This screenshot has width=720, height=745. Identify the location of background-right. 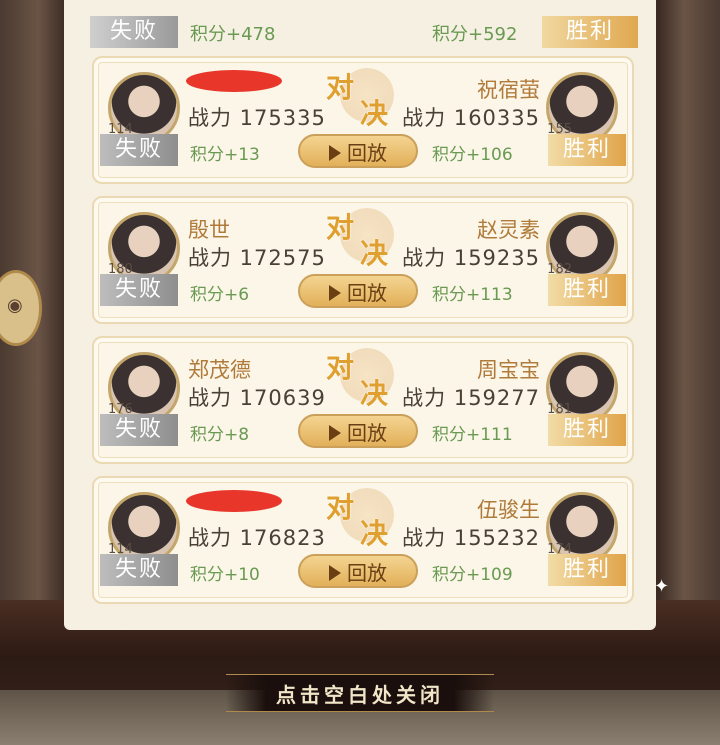
(690, 320).